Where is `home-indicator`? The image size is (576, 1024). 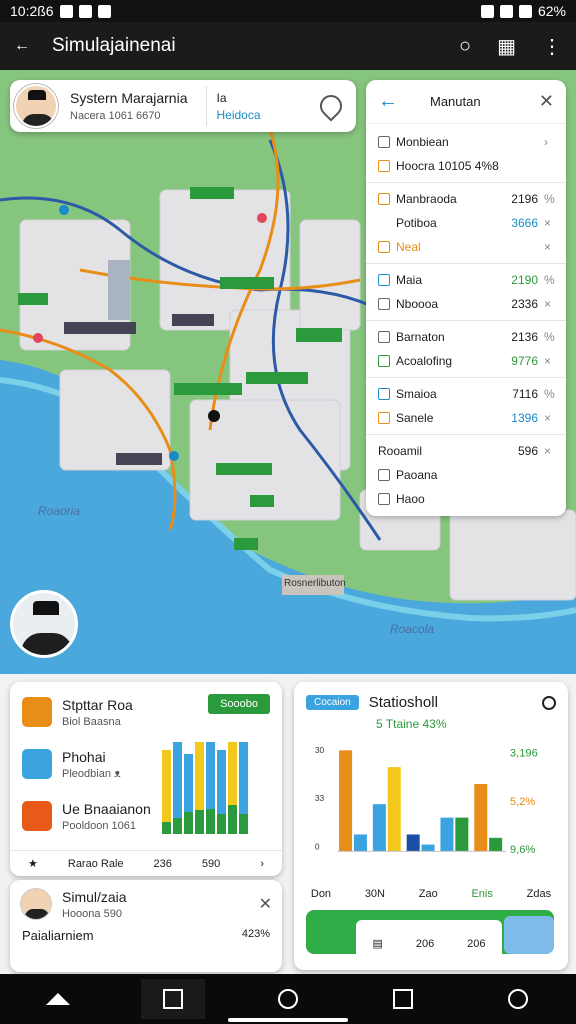
home-indicator is located at coordinates (288, 1020).